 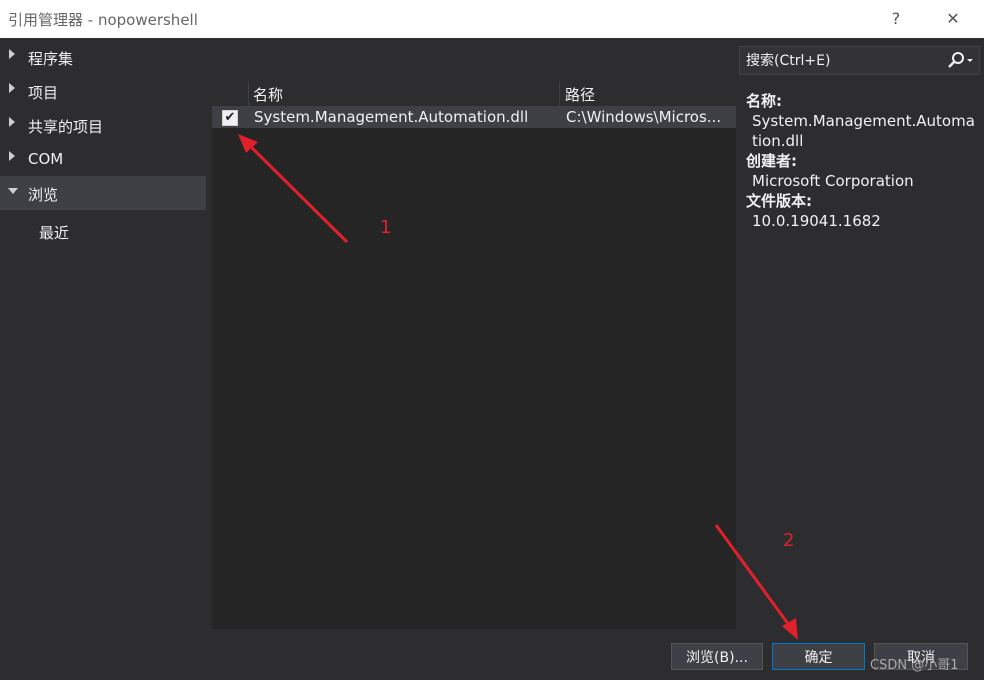 What do you see at coordinates (474, 93) in the screenshot?
I see `list-header: 名称 路径` at bounding box center [474, 93].